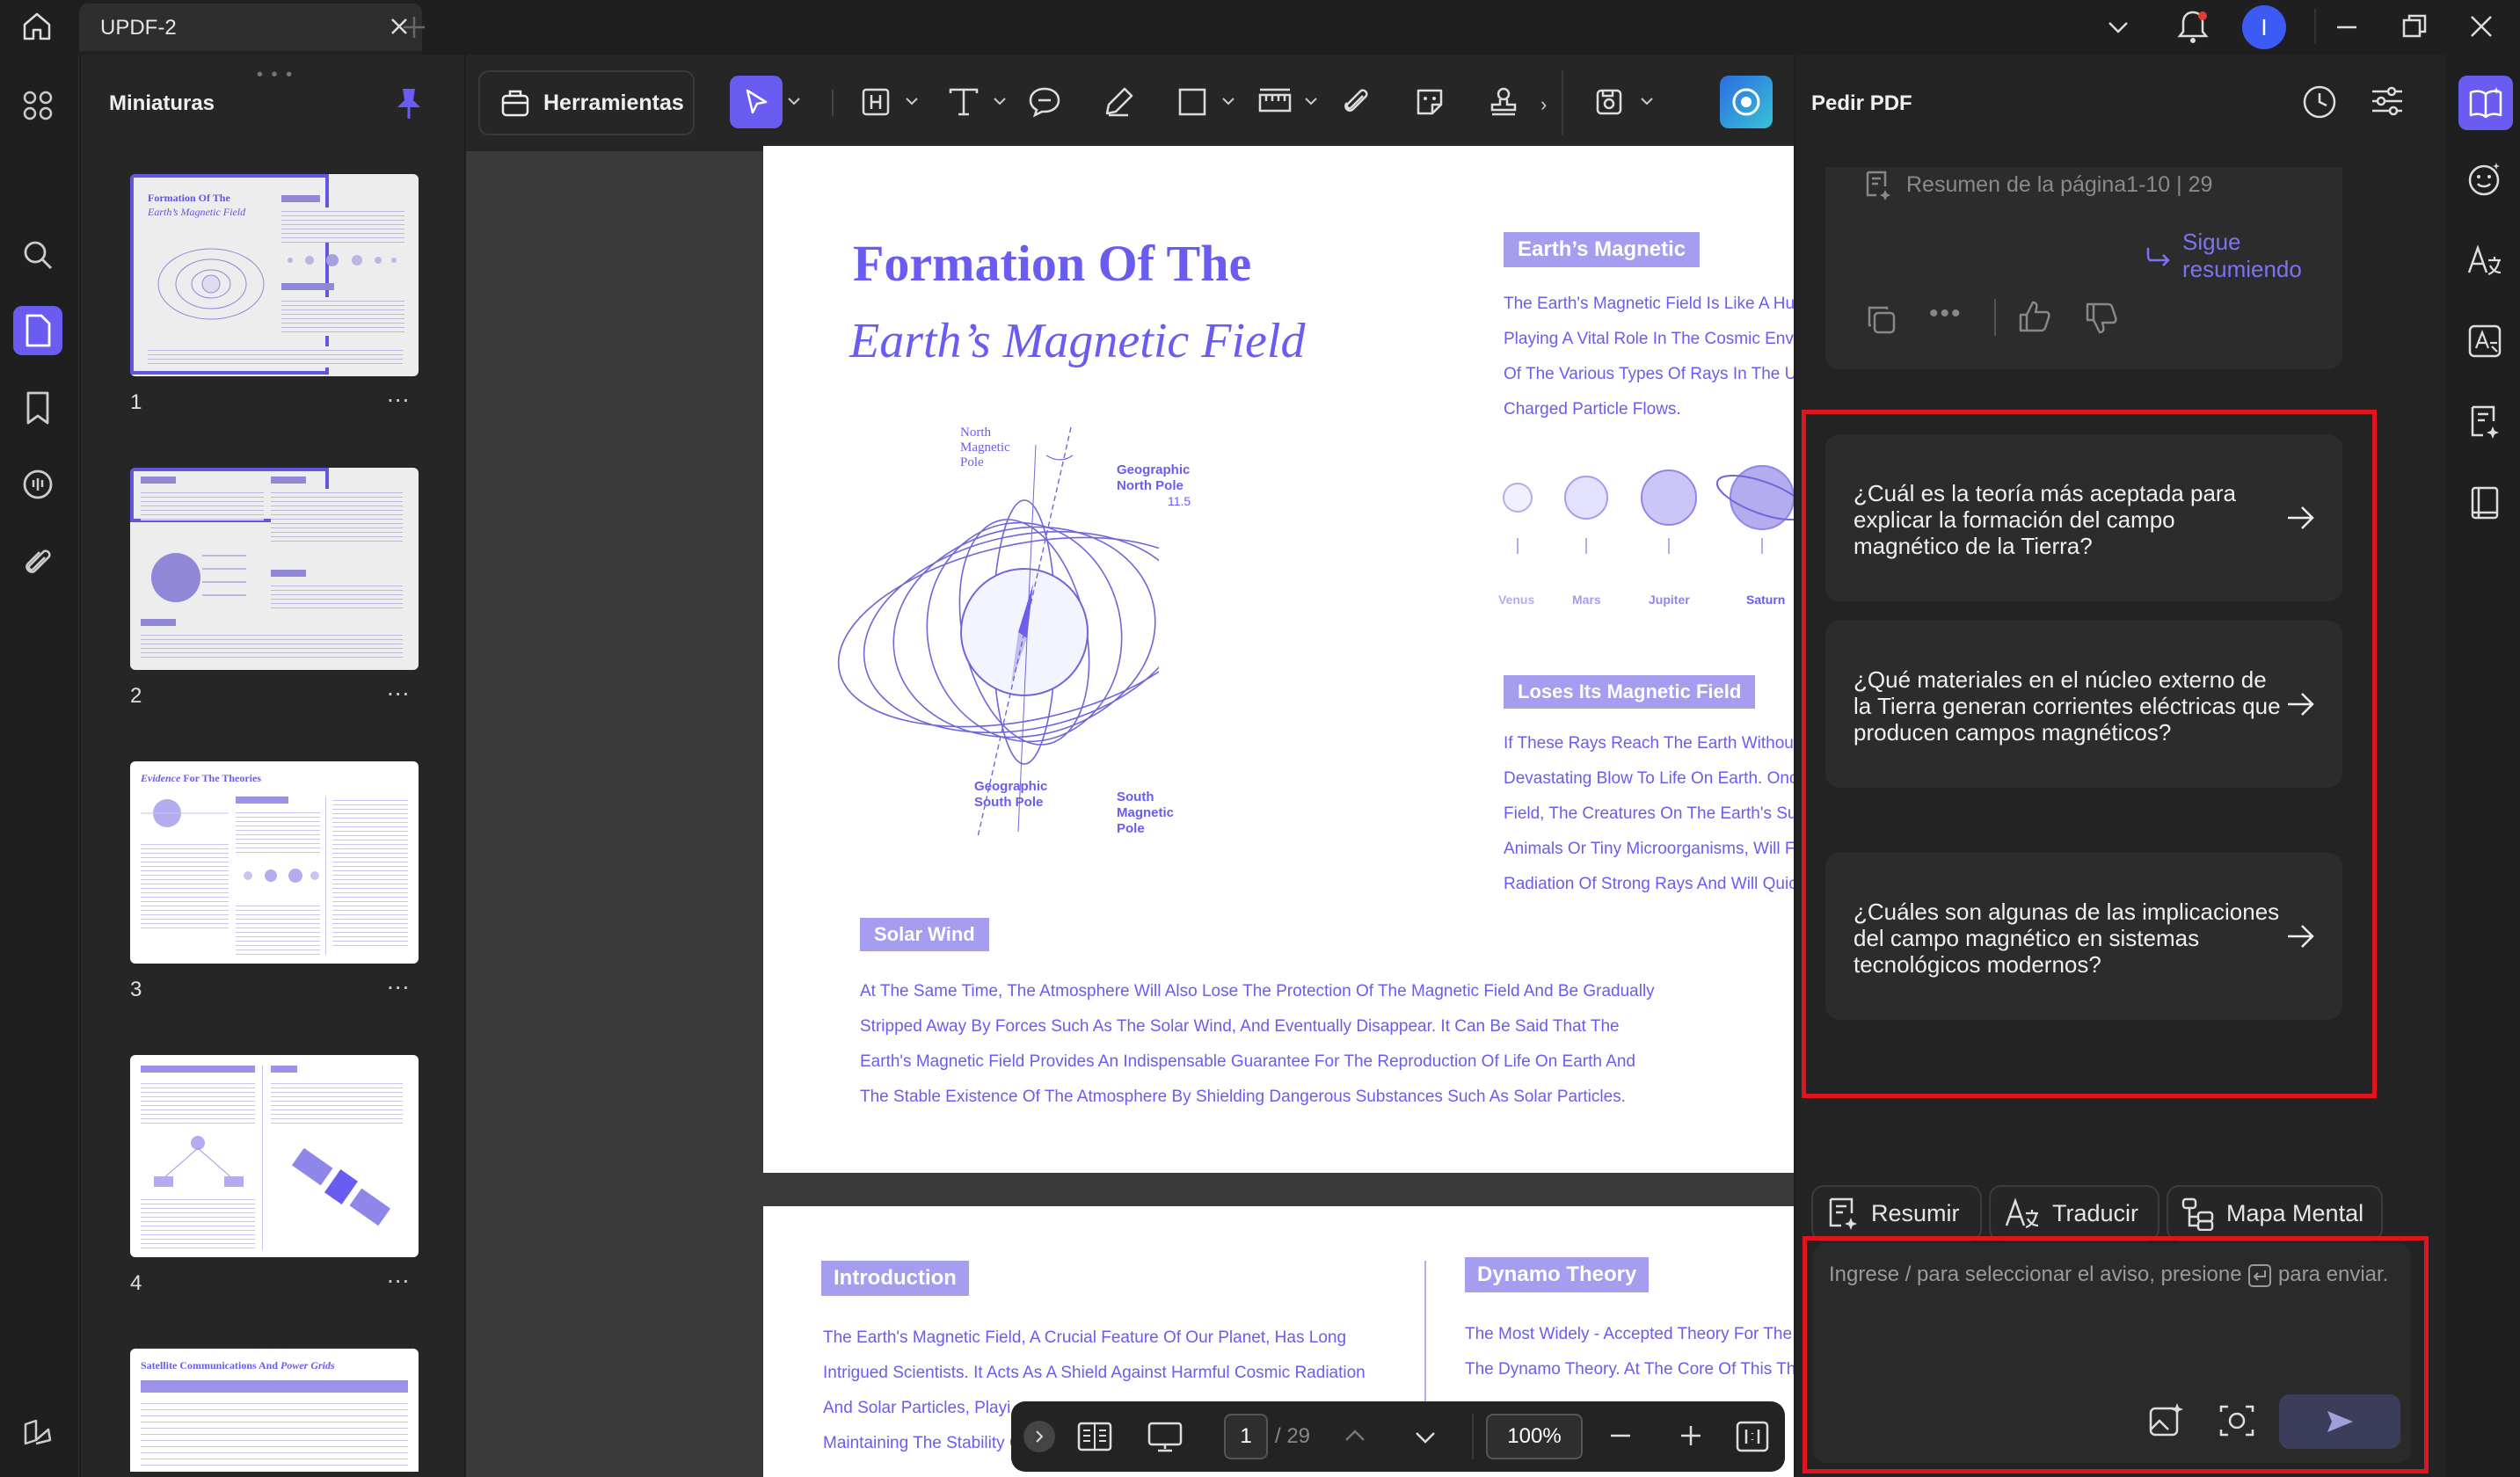  I want to click on nav-attachments, so click(37, 562).